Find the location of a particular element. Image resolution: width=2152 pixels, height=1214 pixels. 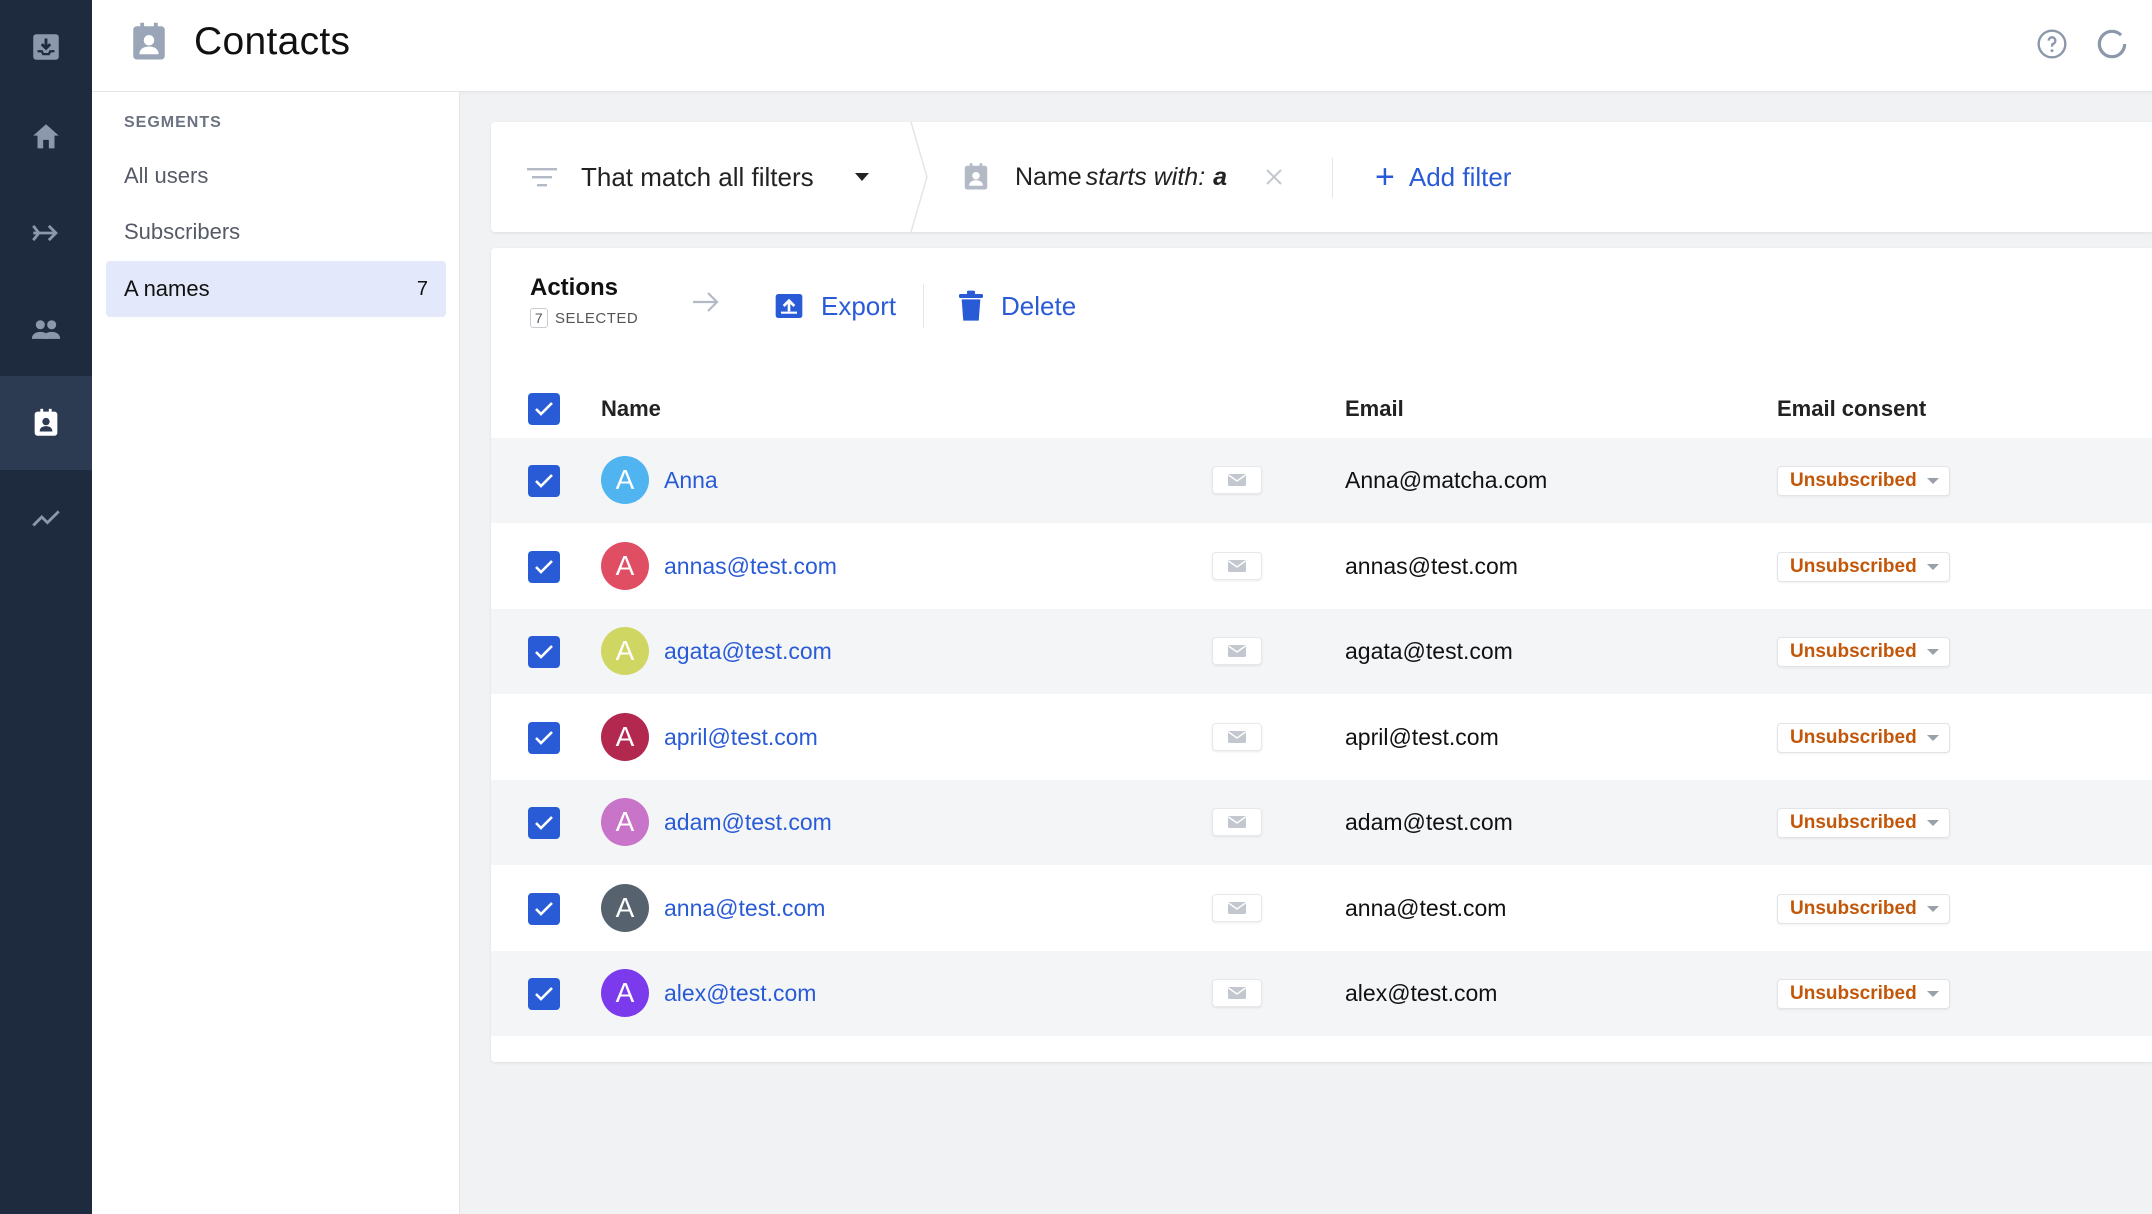

contact-email: adam@test.com is located at coordinates (1429, 822).